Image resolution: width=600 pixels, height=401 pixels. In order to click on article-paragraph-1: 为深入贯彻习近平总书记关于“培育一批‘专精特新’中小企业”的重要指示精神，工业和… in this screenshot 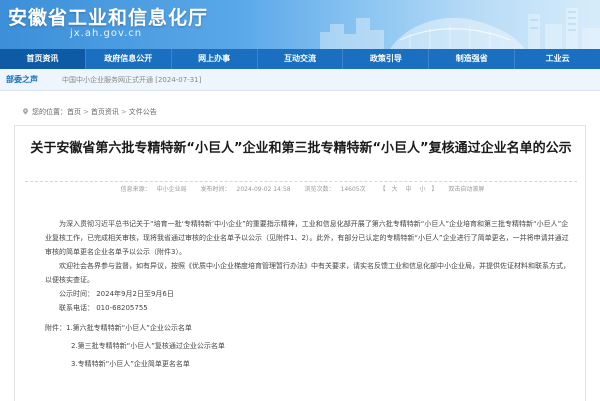, I will do `click(307, 238)`.